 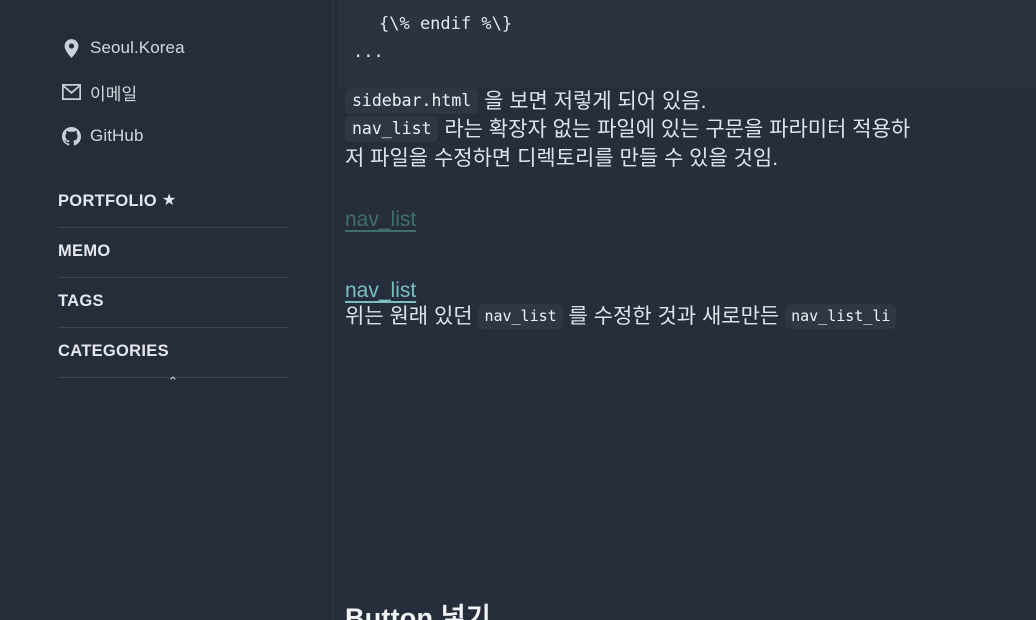 I want to click on sidebar-item-portfolio: PORTFOLIO ★, so click(x=173, y=203).